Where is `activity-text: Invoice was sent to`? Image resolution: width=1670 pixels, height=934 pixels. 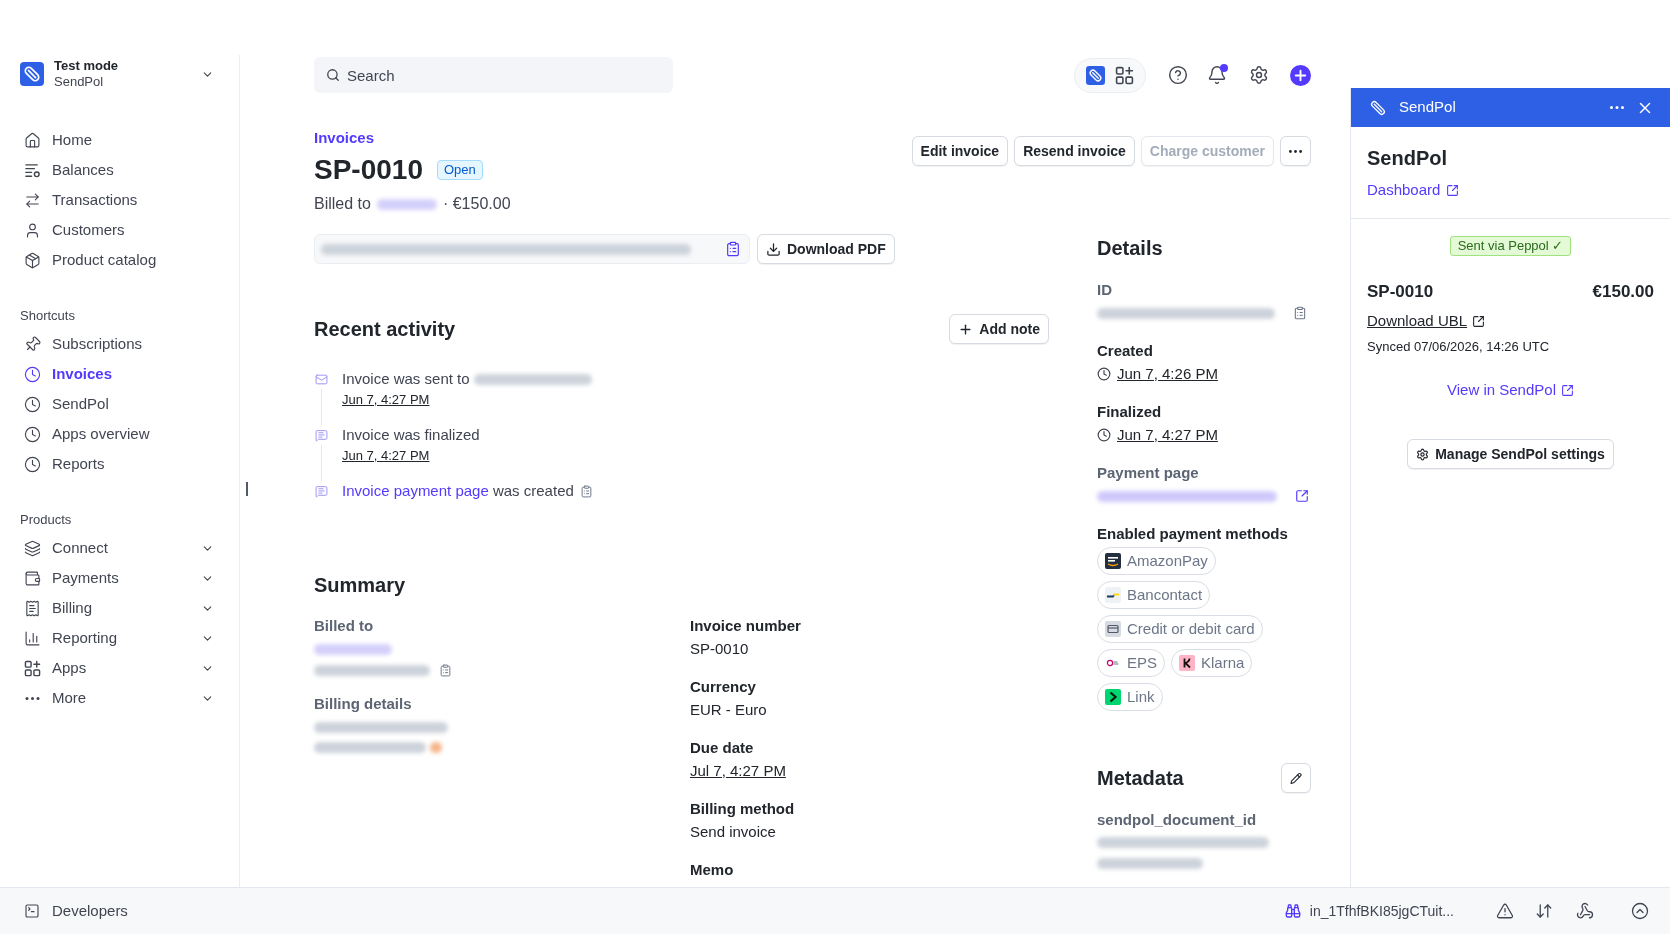 activity-text: Invoice was sent to is located at coordinates (406, 379).